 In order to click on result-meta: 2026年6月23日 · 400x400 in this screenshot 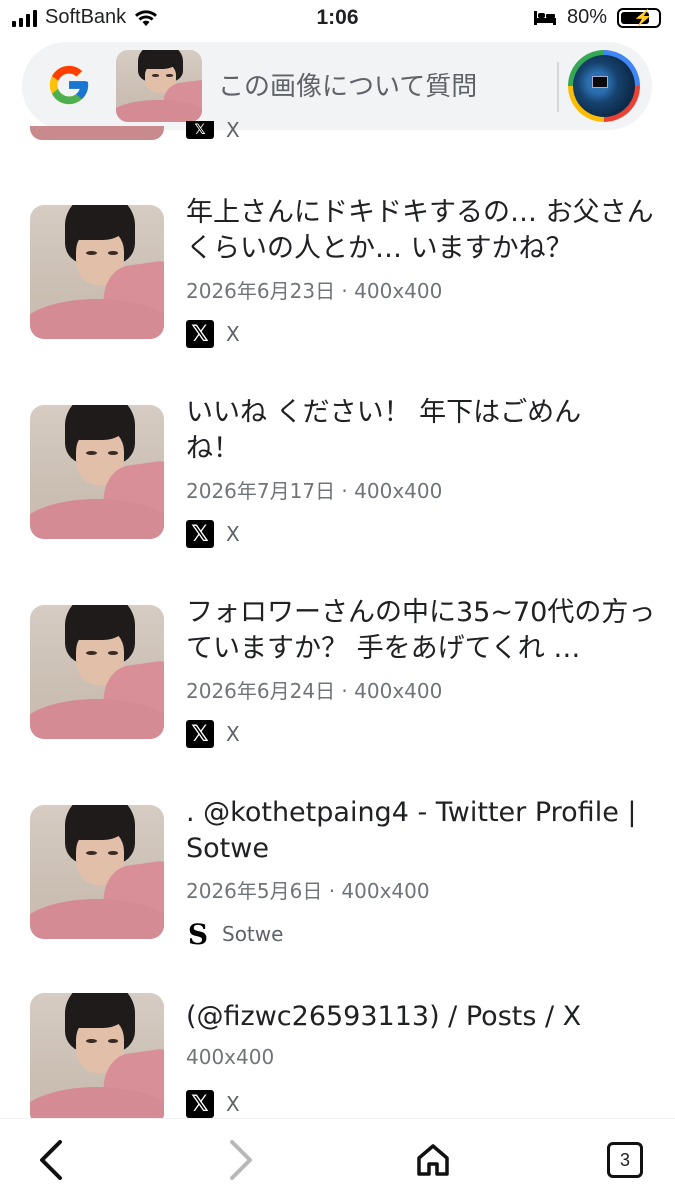, I will do `click(314, 291)`.